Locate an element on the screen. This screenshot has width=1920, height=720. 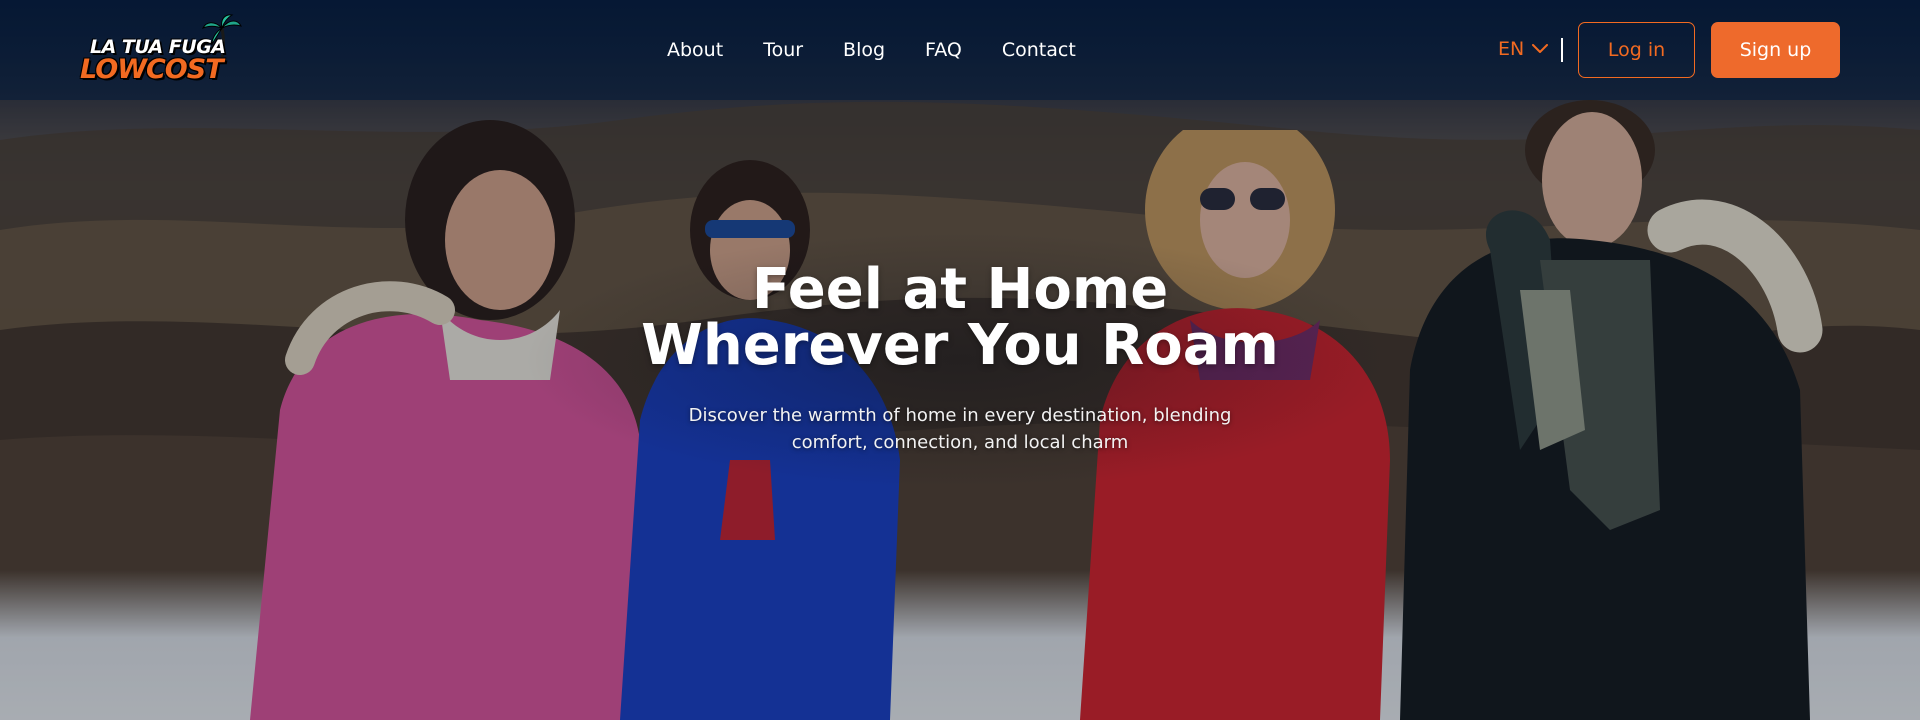
chevron-down-icon is located at coordinates (1540, 48).